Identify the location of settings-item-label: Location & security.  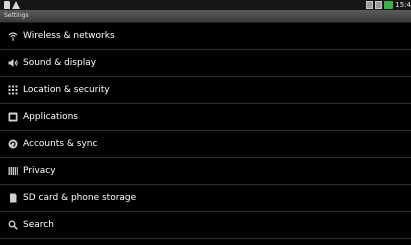
(66, 90).